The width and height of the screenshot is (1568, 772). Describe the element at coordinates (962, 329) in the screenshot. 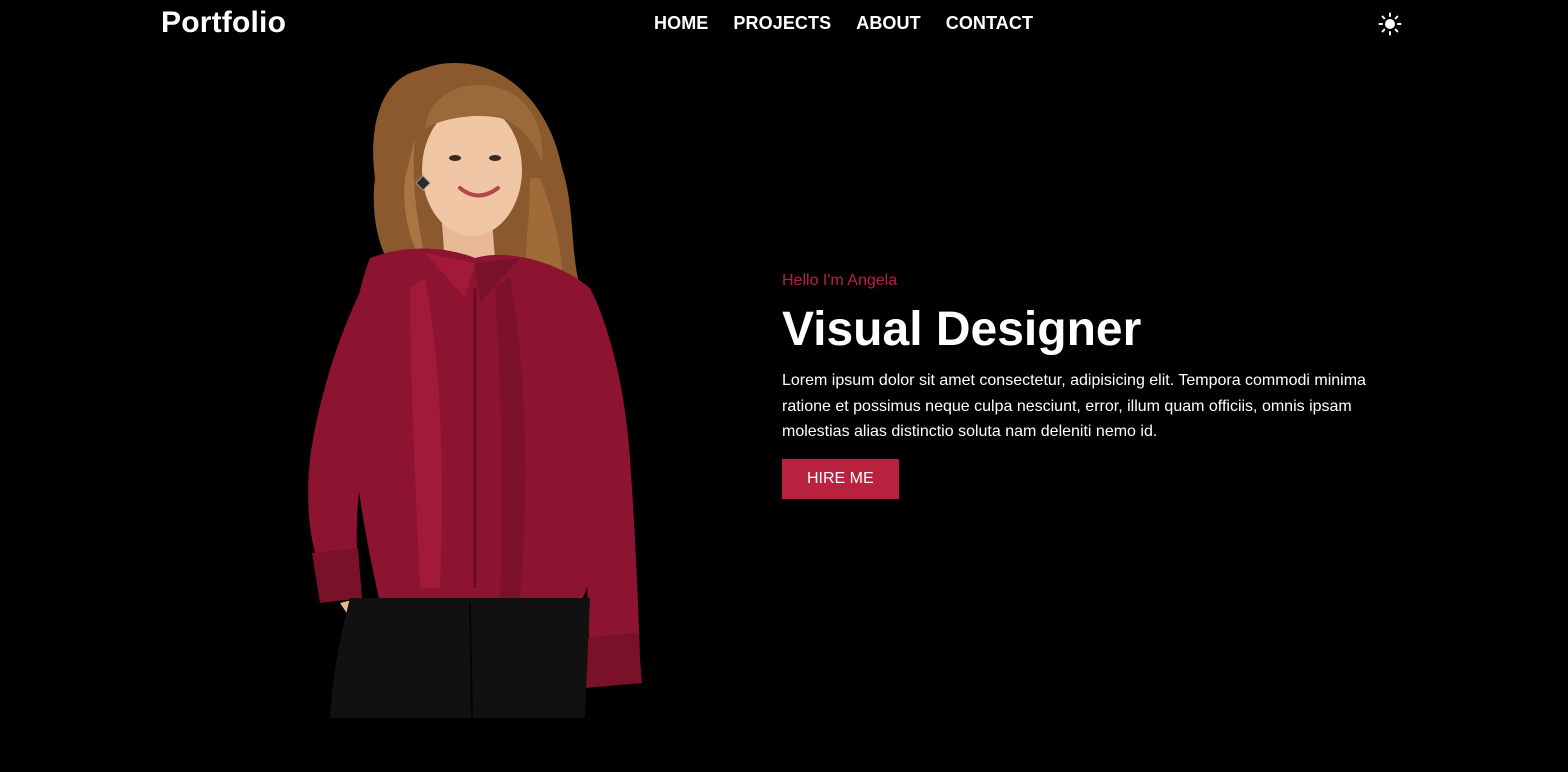

I see `hero-title: Visual Designer` at that location.